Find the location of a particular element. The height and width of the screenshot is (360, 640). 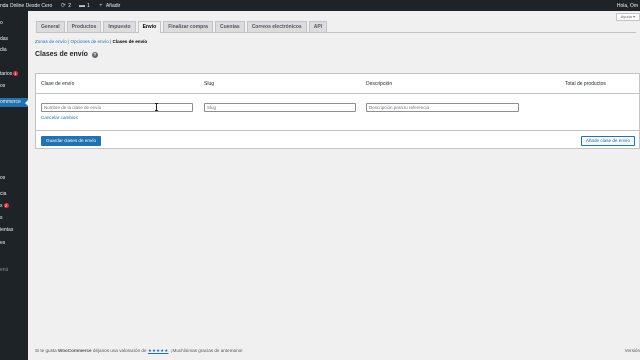

tab-general: General is located at coordinates (50, 26).